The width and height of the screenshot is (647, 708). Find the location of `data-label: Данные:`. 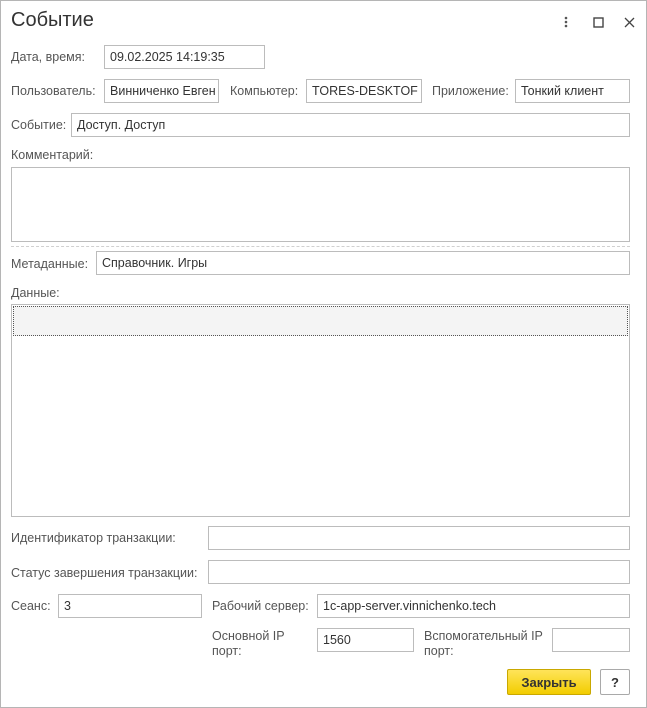

data-label: Данные: is located at coordinates (35, 293).